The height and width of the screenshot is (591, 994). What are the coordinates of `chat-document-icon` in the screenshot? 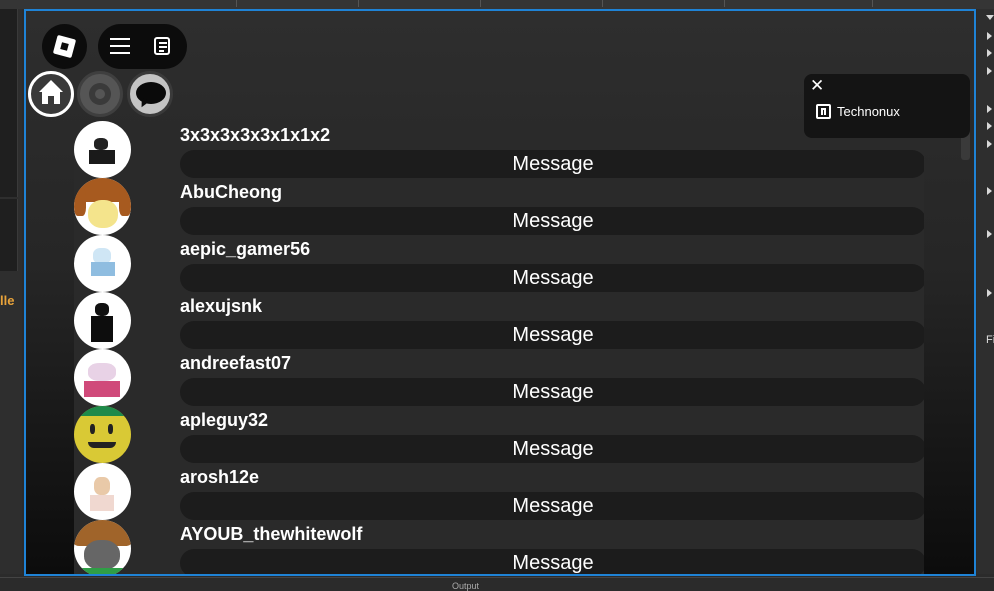 It's located at (162, 46).